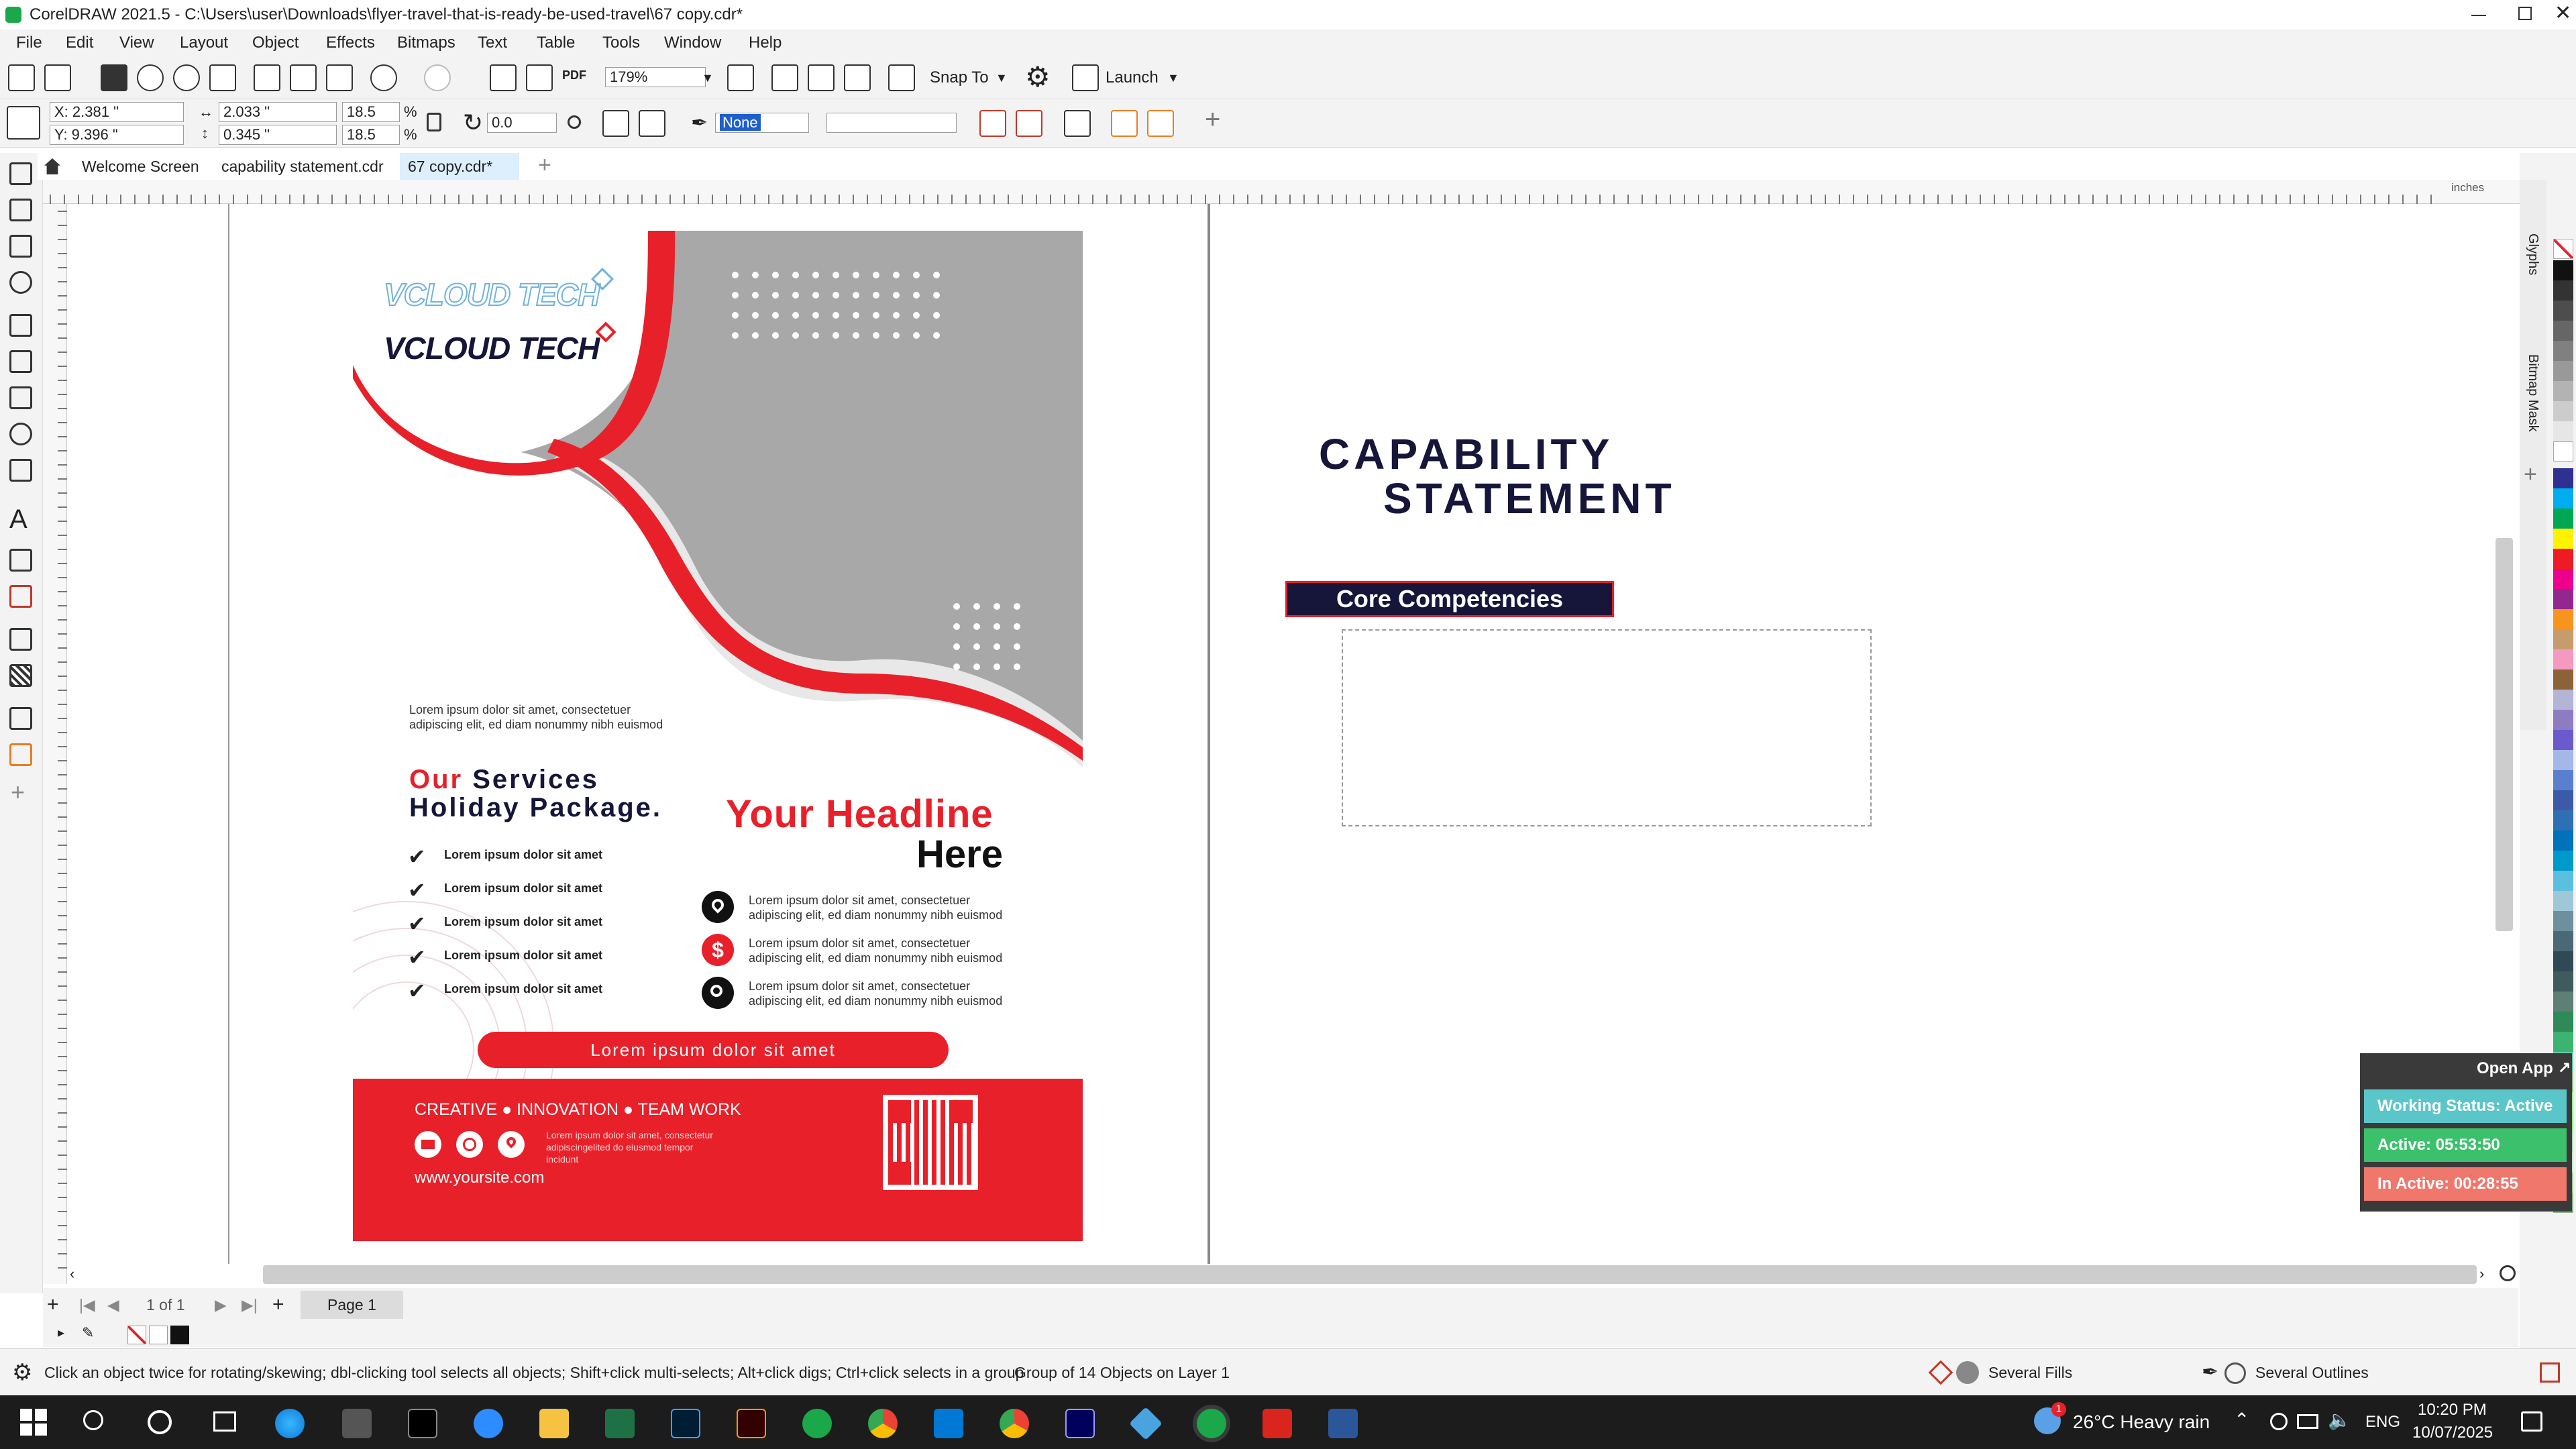  I want to click on object-origin-icon, so click(23, 123).